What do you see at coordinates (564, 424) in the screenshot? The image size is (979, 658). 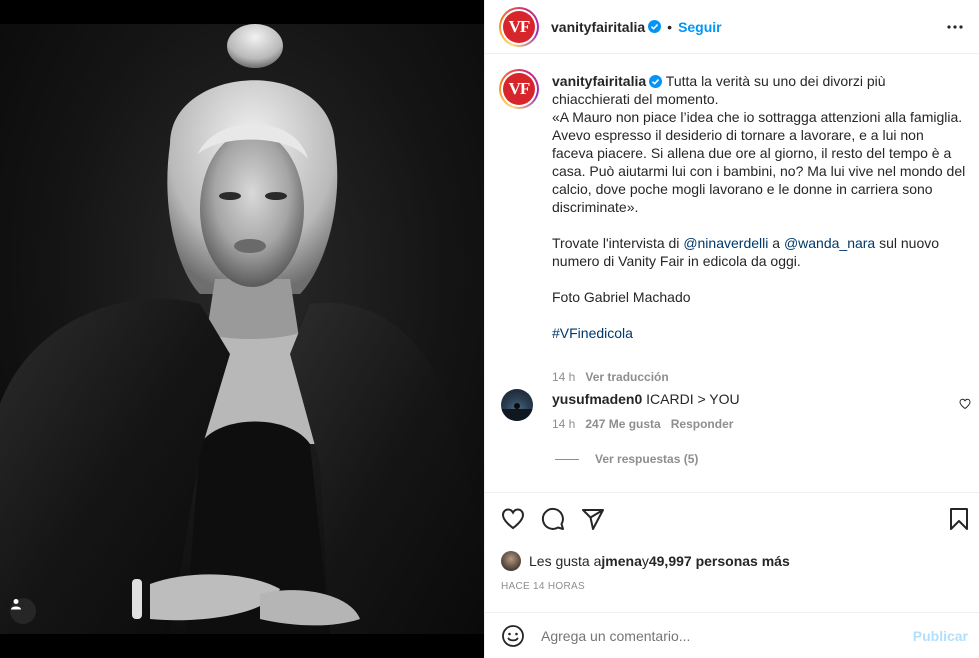 I see `comment-time: 14 h` at bounding box center [564, 424].